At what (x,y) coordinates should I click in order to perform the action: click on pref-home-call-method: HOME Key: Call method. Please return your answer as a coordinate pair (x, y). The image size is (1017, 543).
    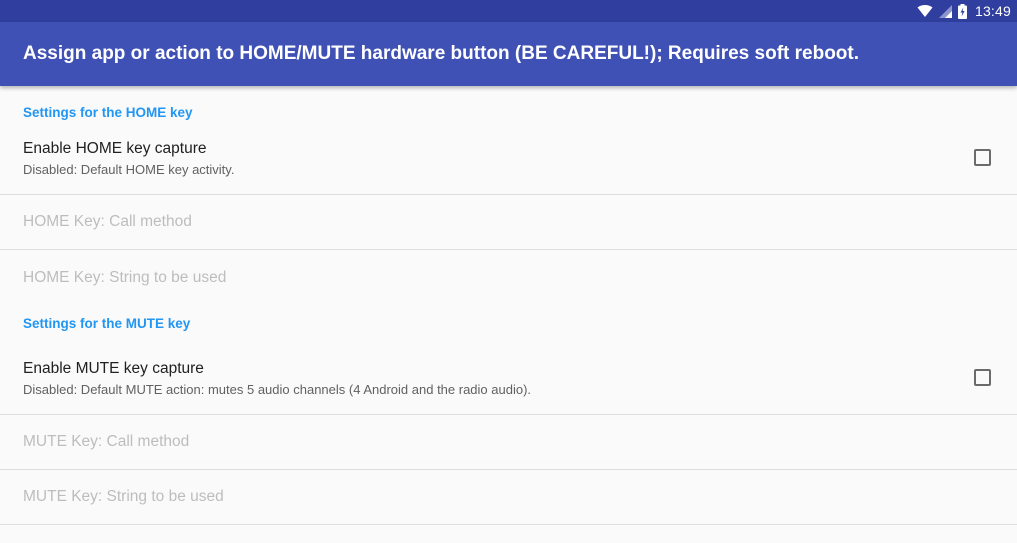
    Looking at the image, I should click on (508, 222).